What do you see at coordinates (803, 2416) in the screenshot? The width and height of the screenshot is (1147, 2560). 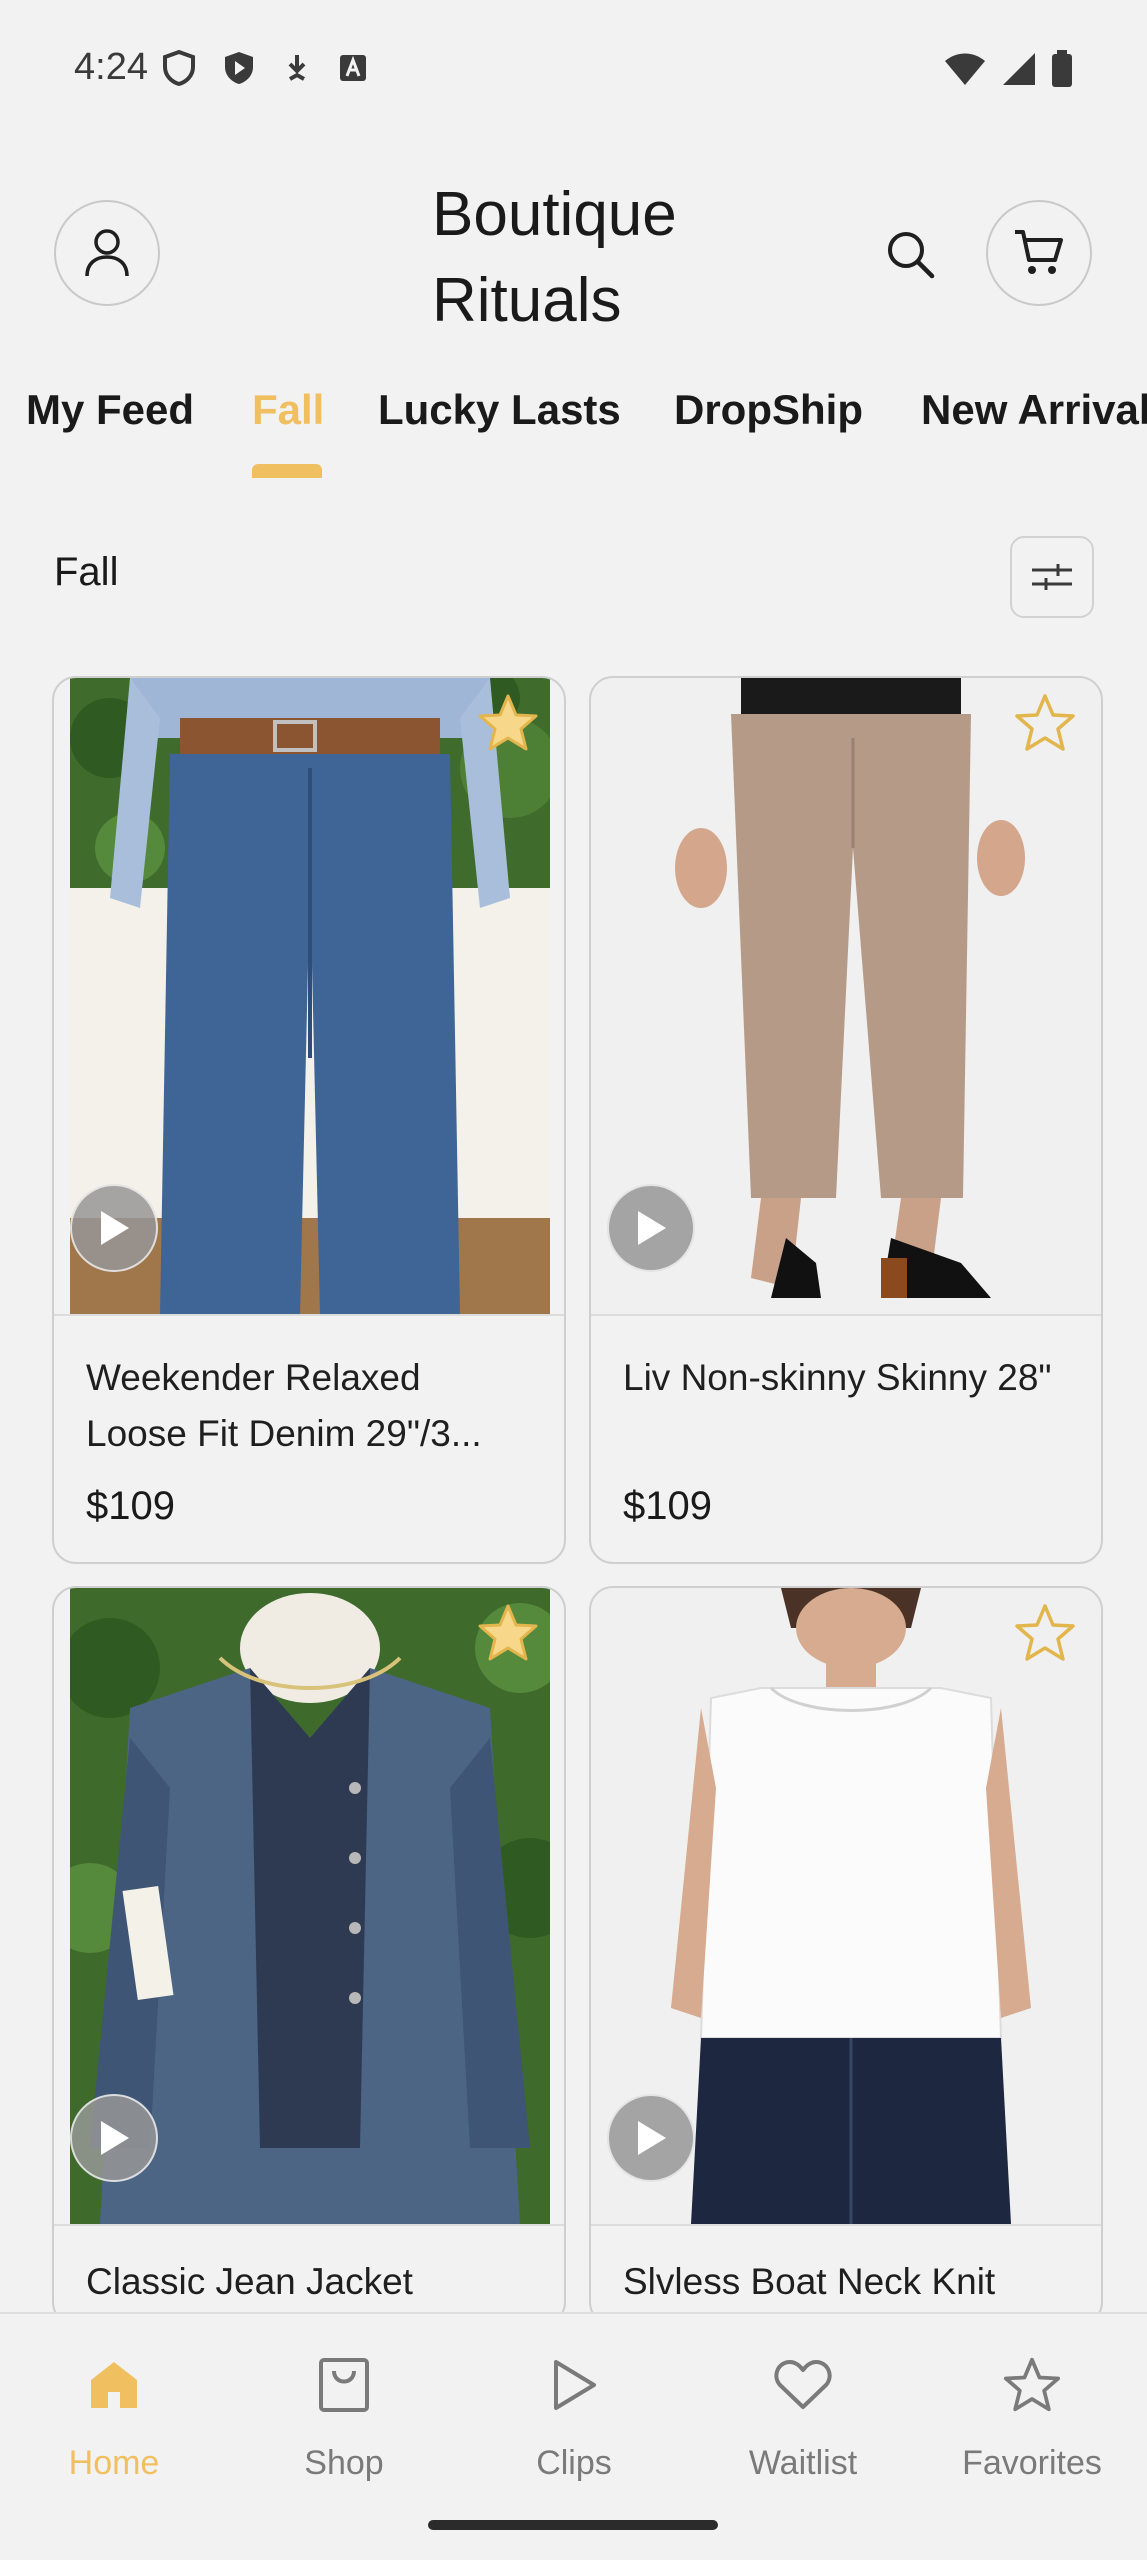 I see `nav-waitlist: Waitlist` at bounding box center [803, 2416].